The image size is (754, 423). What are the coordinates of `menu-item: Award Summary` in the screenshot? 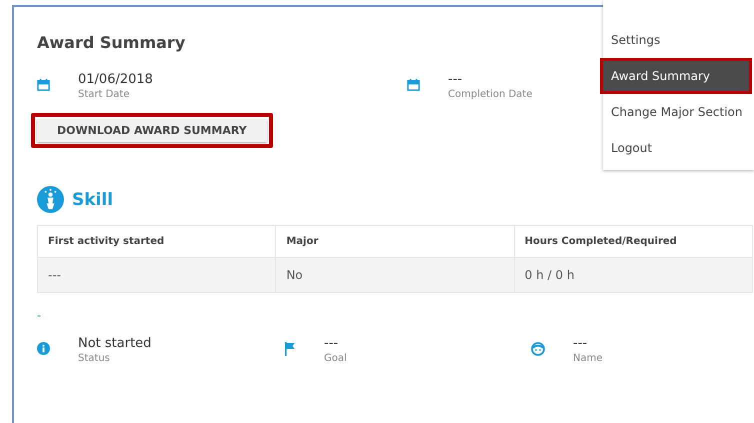 It's located at (676, 76).